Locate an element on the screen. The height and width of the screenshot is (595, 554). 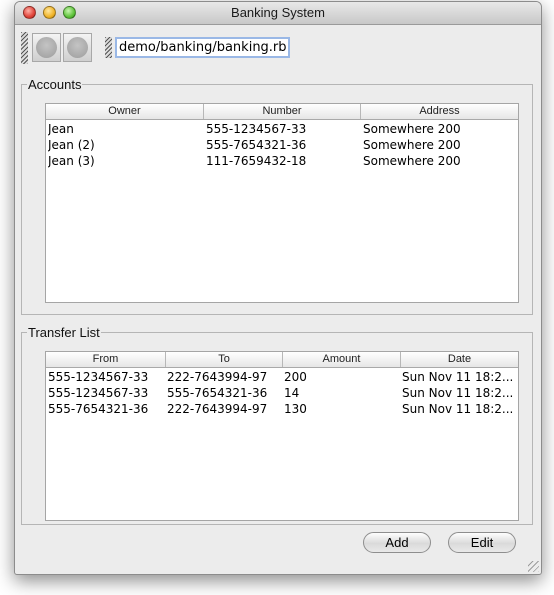
account-owner-cell: Jean (2) is located at coordinates (125, 145).